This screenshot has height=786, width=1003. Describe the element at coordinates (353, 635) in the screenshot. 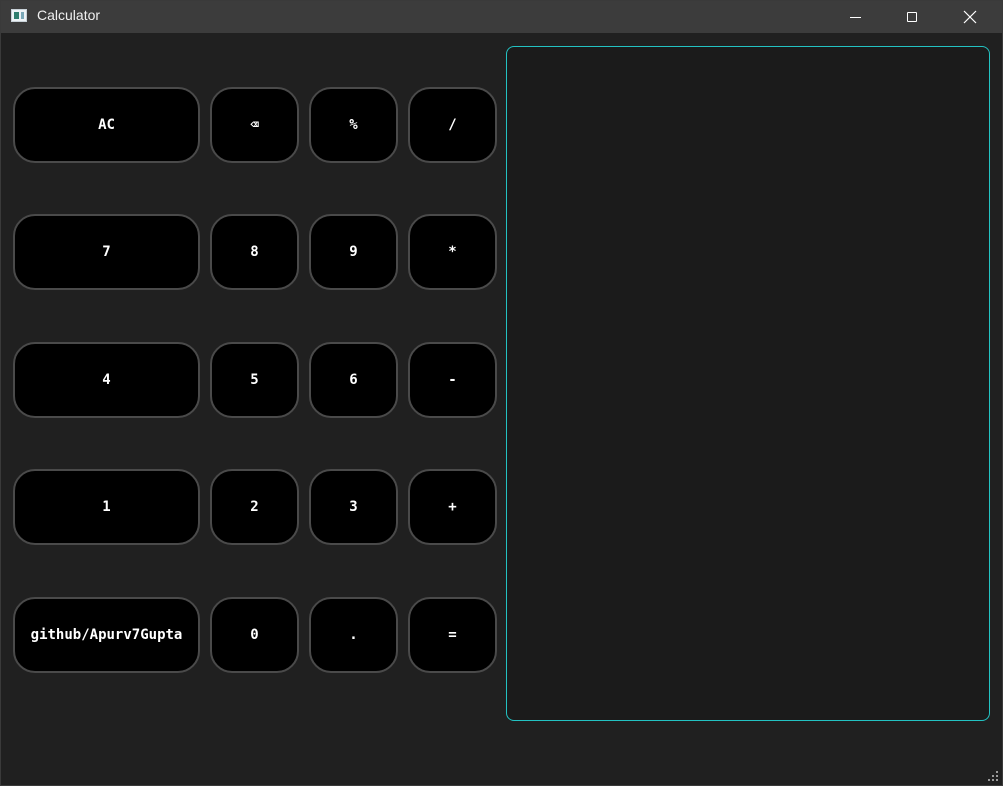

I see `decimal-point-button: .` at that location.